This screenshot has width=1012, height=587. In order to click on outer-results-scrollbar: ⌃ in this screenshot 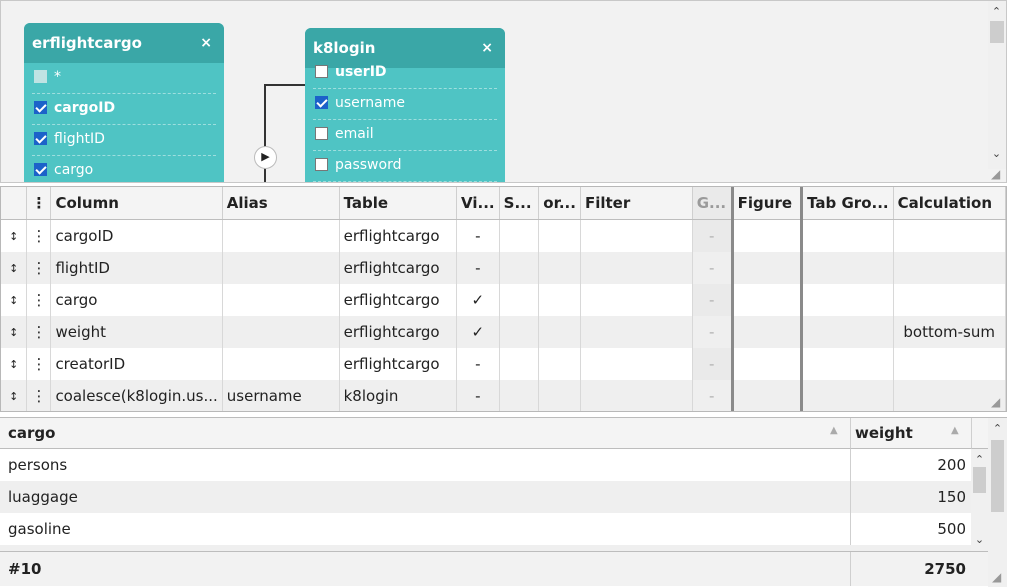, I will do `click(997, 502)`.